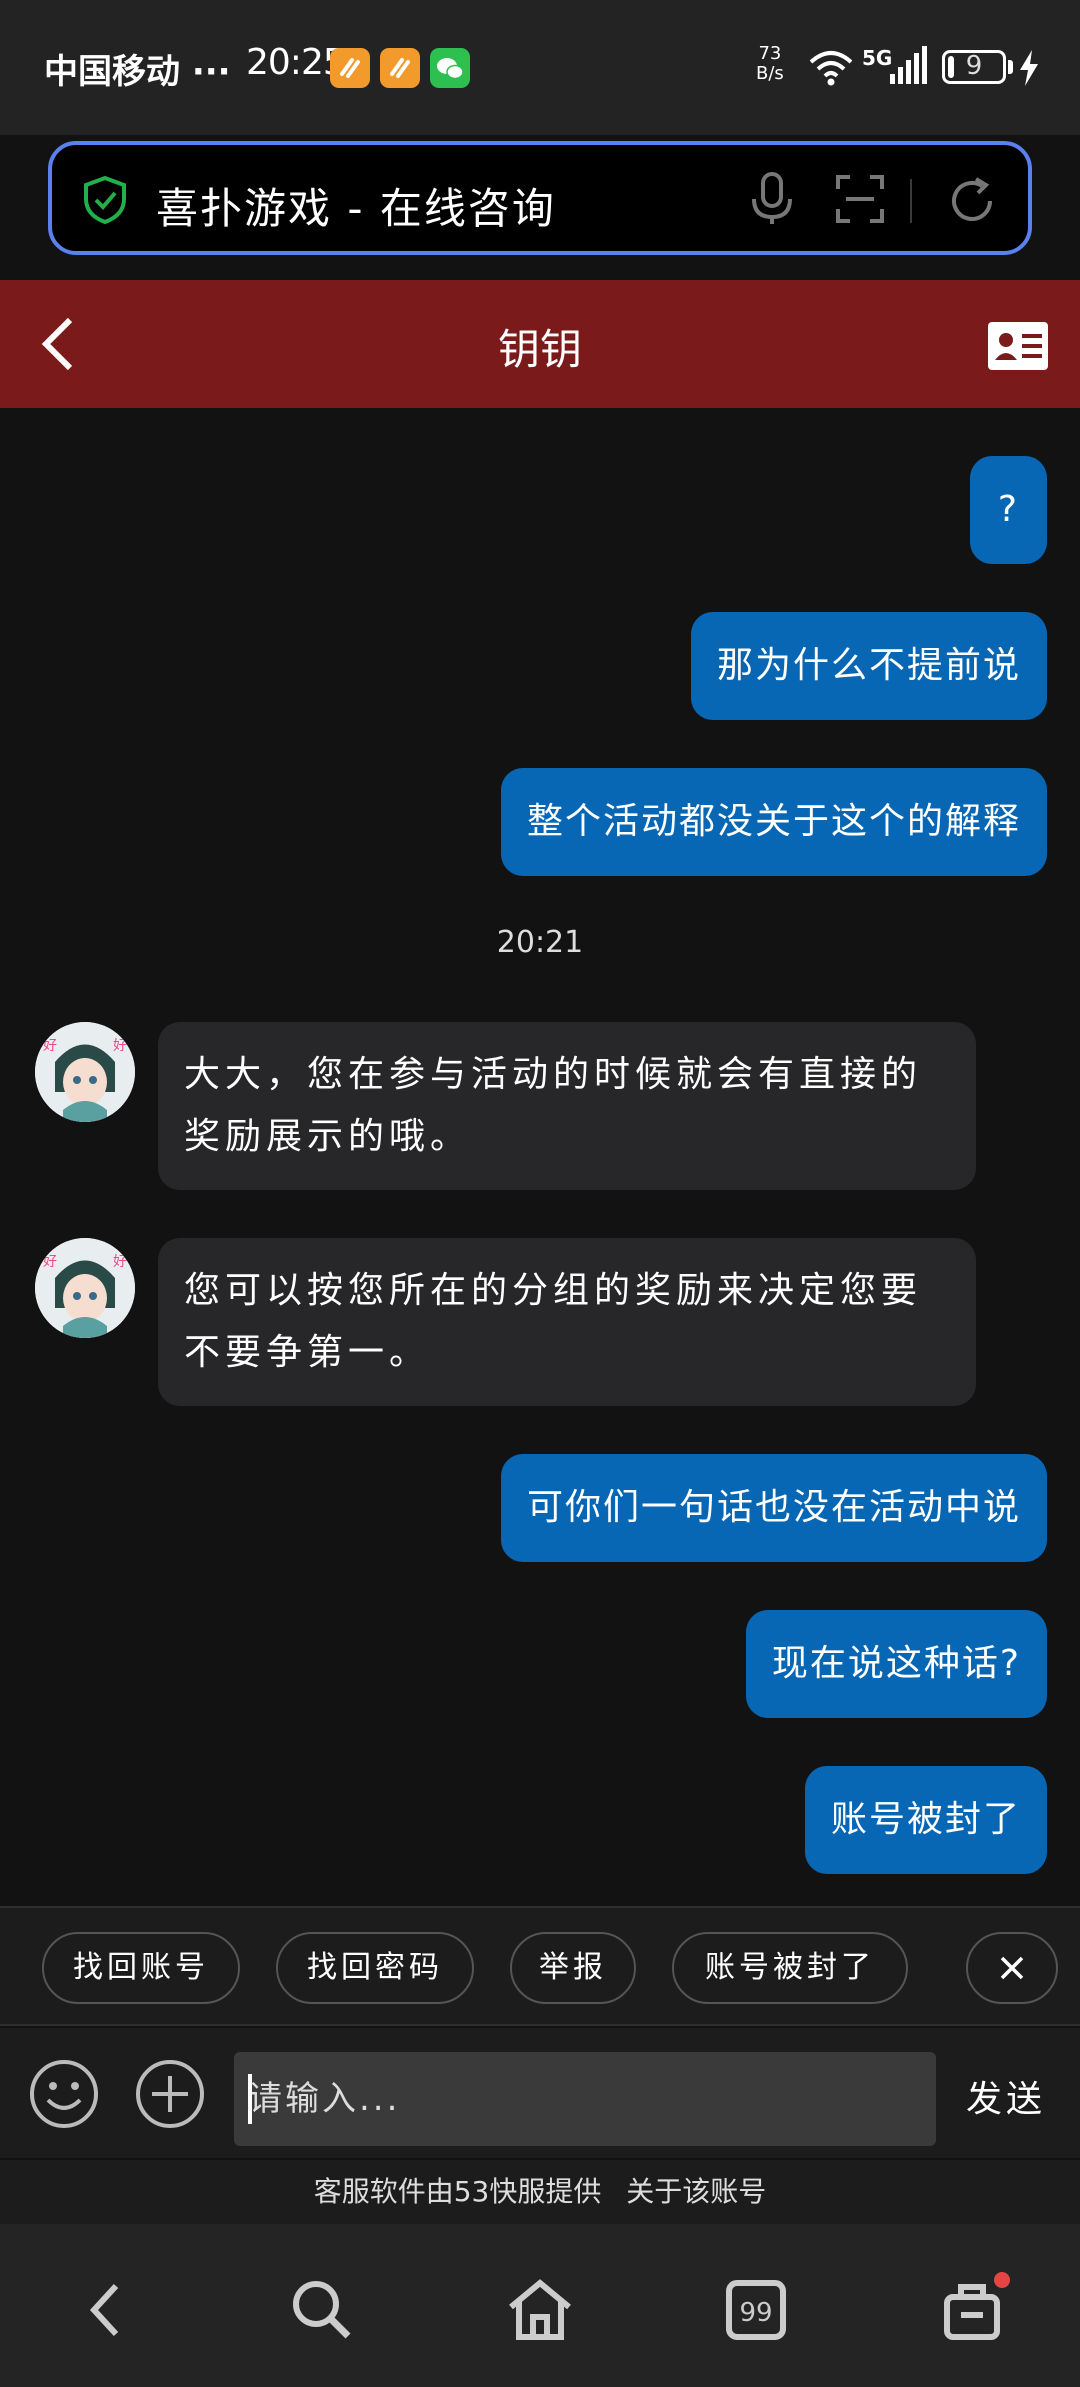 This screenshot has width=1080, height=2387. I want to click on outgoing-message: 账号被封了, so click(925, 1820).